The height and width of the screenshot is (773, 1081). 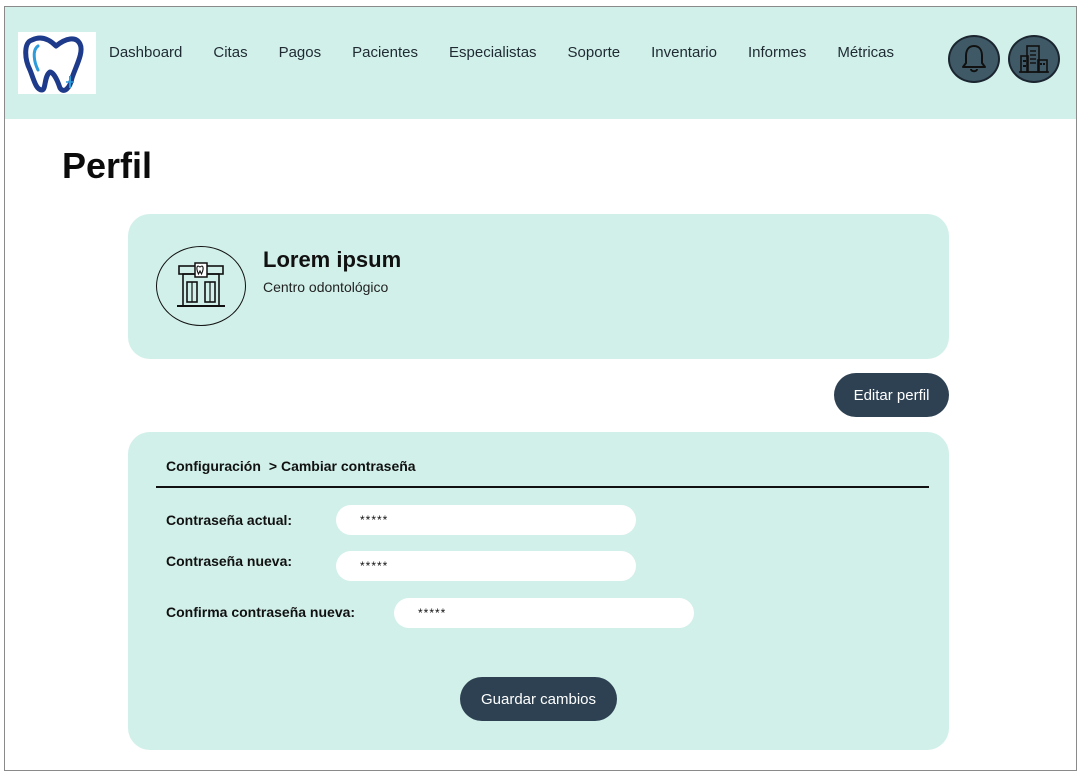 I want to click on building-icon, so click(x=1034, y=59).